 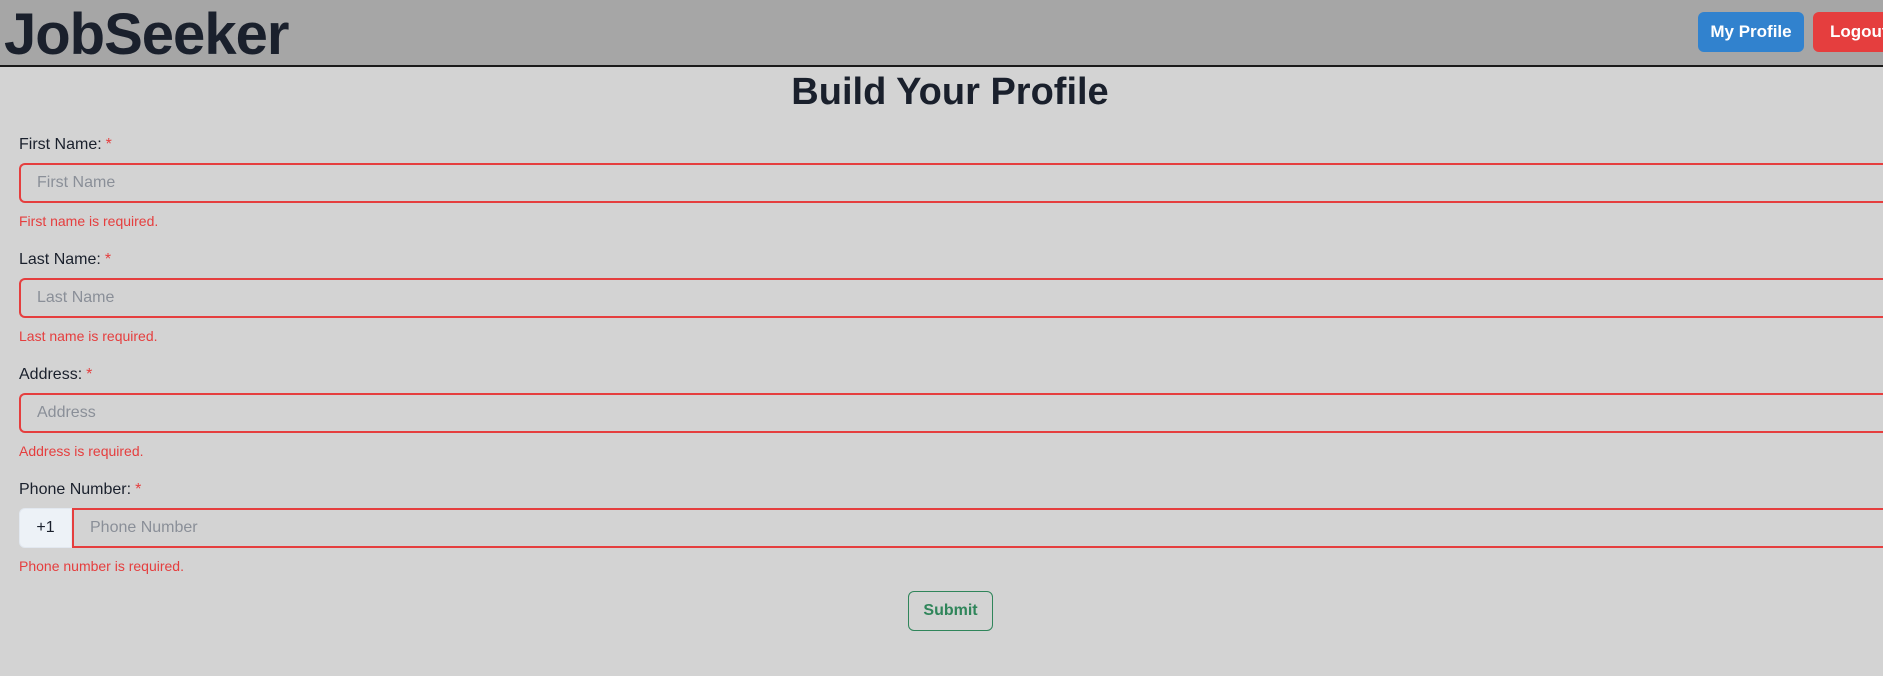 I want to click on address-label: Address: *, so click(x=55, y=375).